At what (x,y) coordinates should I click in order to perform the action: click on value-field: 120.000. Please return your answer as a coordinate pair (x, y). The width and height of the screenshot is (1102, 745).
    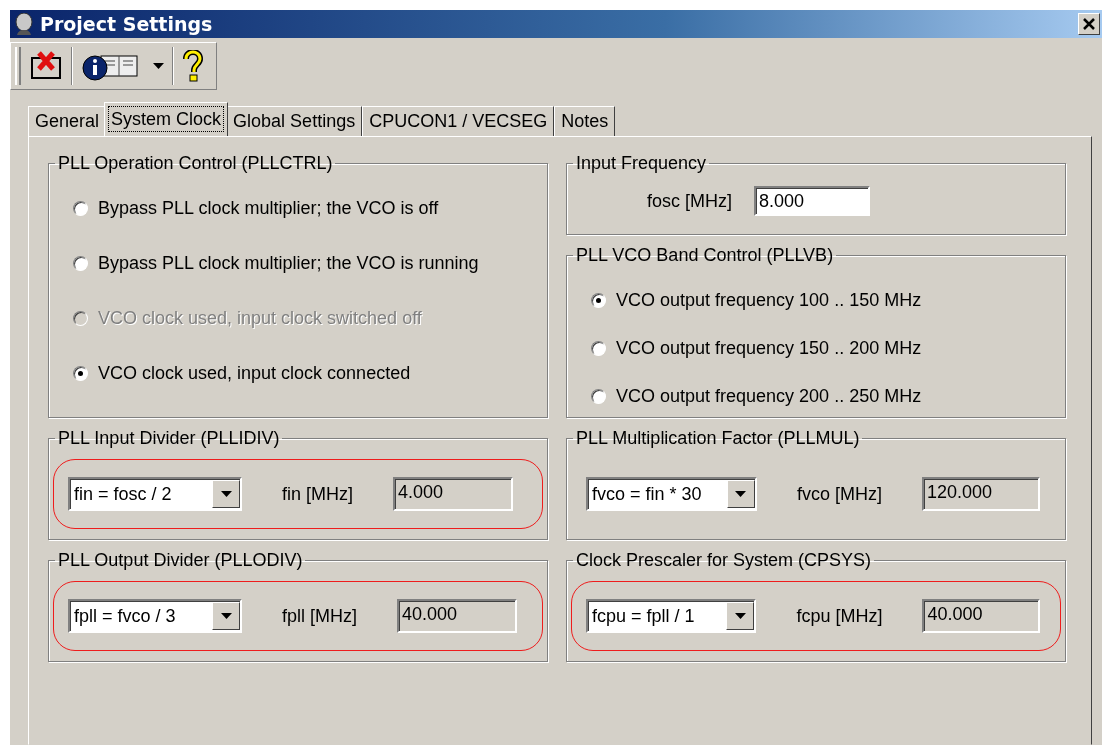
    Looking at the image, I should click on (981, 494).